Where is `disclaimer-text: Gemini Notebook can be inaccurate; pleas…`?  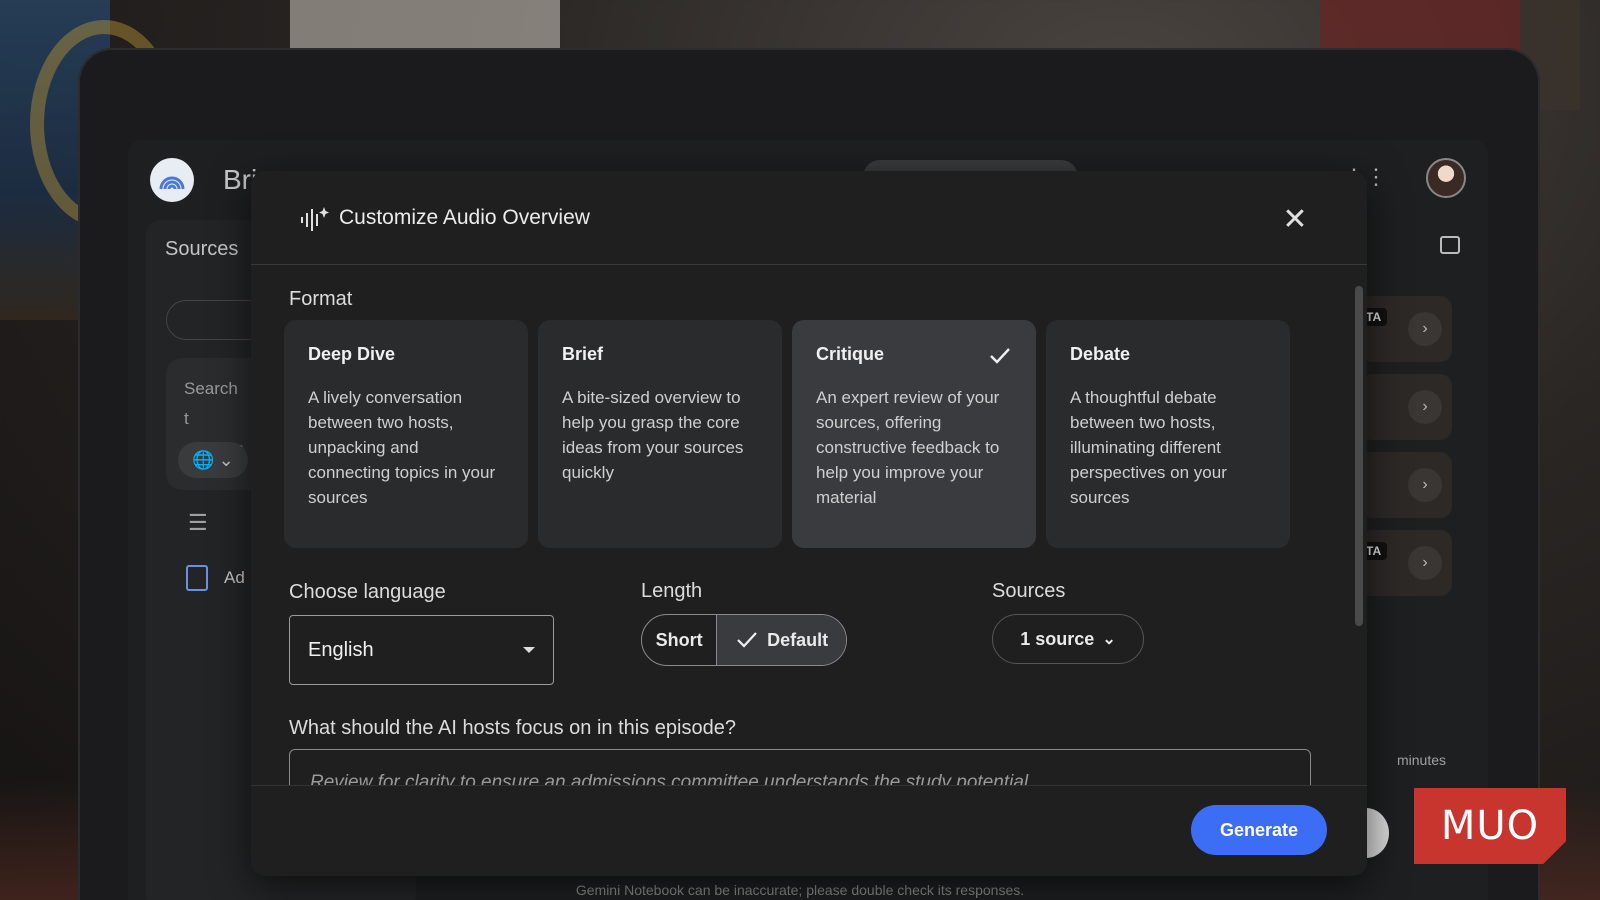
disclaimer-text: Gemini Notebook can be inaccurate; pleas… is located at coordinates (800, 890).